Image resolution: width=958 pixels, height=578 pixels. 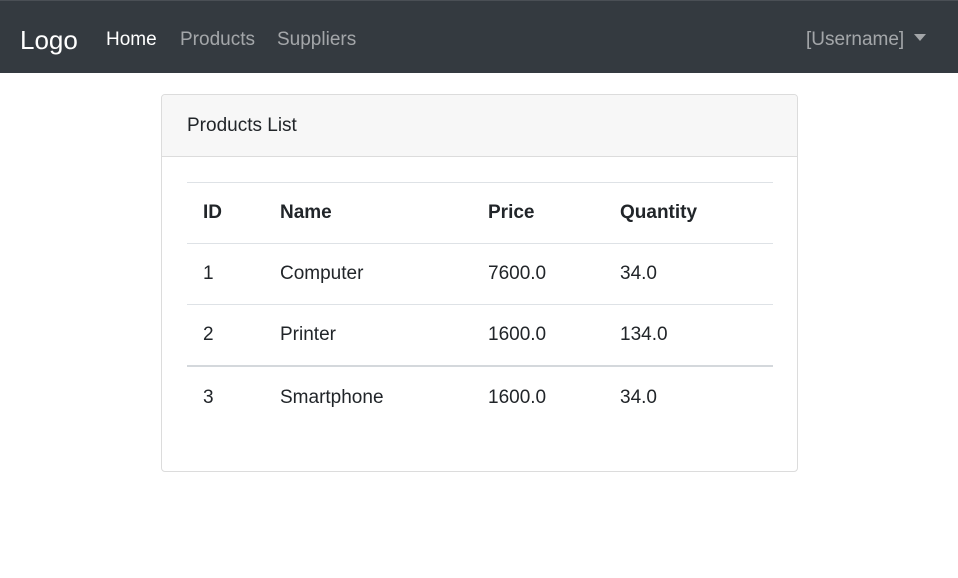 I want to click on column-header-quantity: Quantity, so click(x=688, y=213).